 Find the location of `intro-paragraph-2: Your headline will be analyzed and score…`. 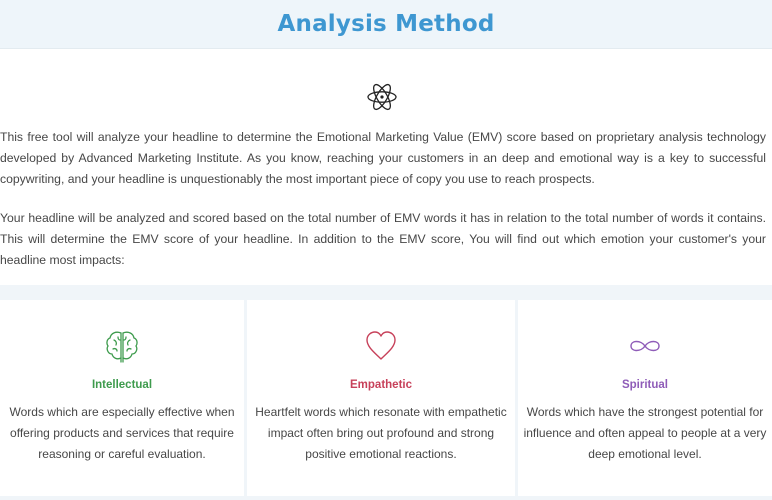

intro-paragraph-2: Your headline will be analyzed and score… is located at coordinates (383, 239).